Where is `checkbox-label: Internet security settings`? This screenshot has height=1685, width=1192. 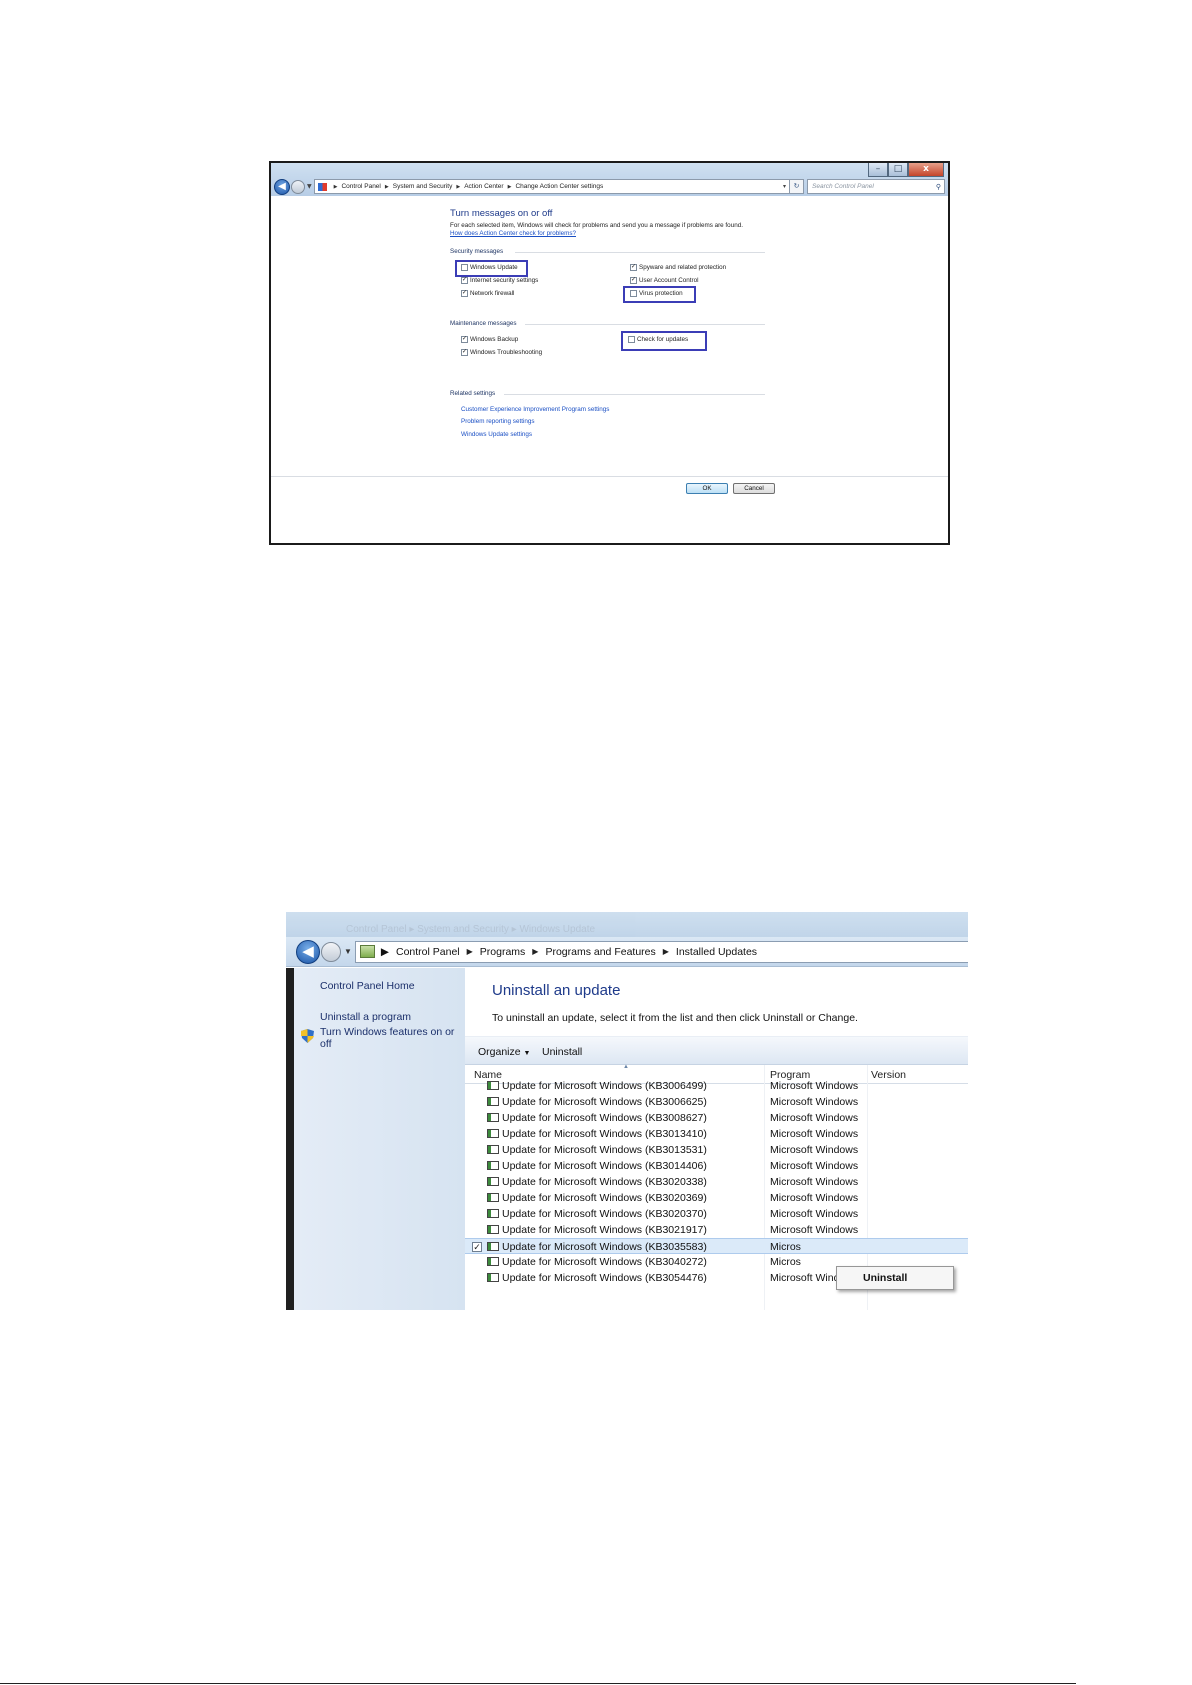 checkbox-label: Internet security settings is located at coordinates (504, 280).